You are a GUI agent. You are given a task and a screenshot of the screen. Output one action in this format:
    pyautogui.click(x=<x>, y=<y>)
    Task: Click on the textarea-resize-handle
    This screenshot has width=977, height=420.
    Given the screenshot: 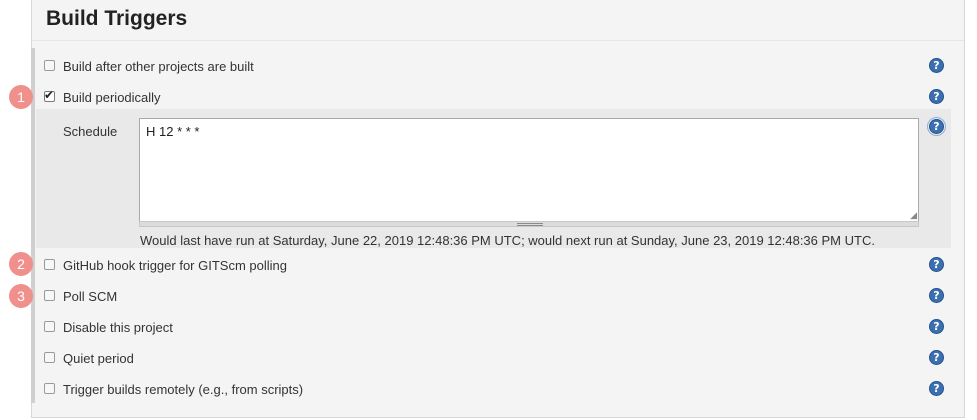 What is the action you would take?
    pyautogui.click(x=529, y=224)
    